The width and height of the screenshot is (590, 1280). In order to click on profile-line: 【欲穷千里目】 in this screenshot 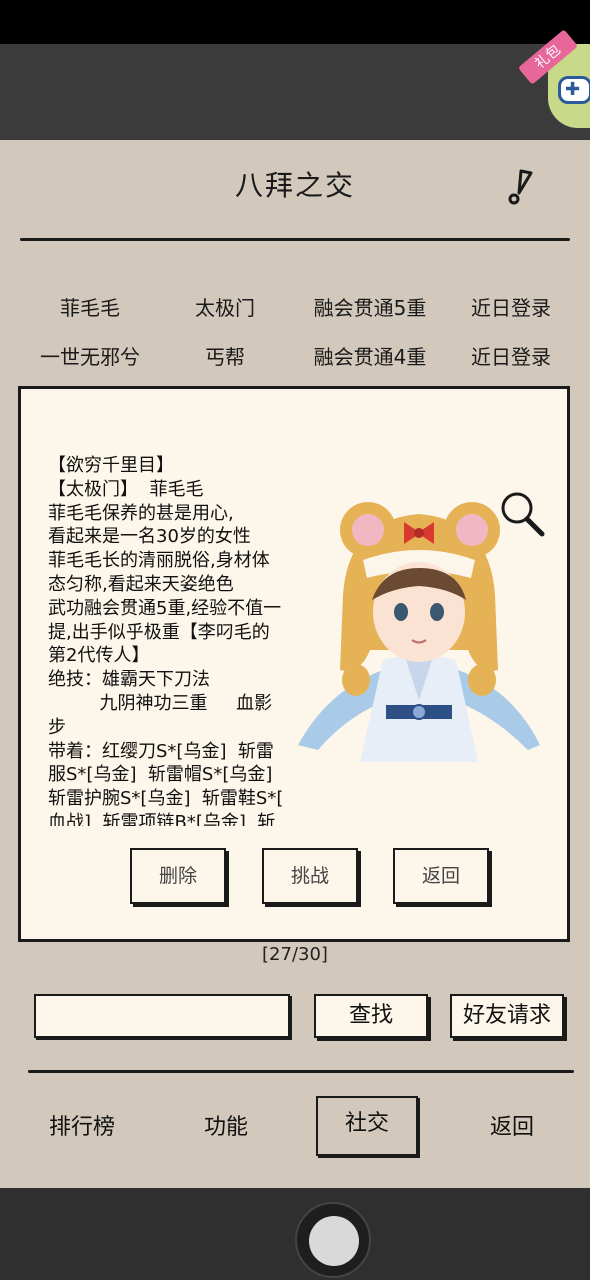, I will do `click(111, 465)`.